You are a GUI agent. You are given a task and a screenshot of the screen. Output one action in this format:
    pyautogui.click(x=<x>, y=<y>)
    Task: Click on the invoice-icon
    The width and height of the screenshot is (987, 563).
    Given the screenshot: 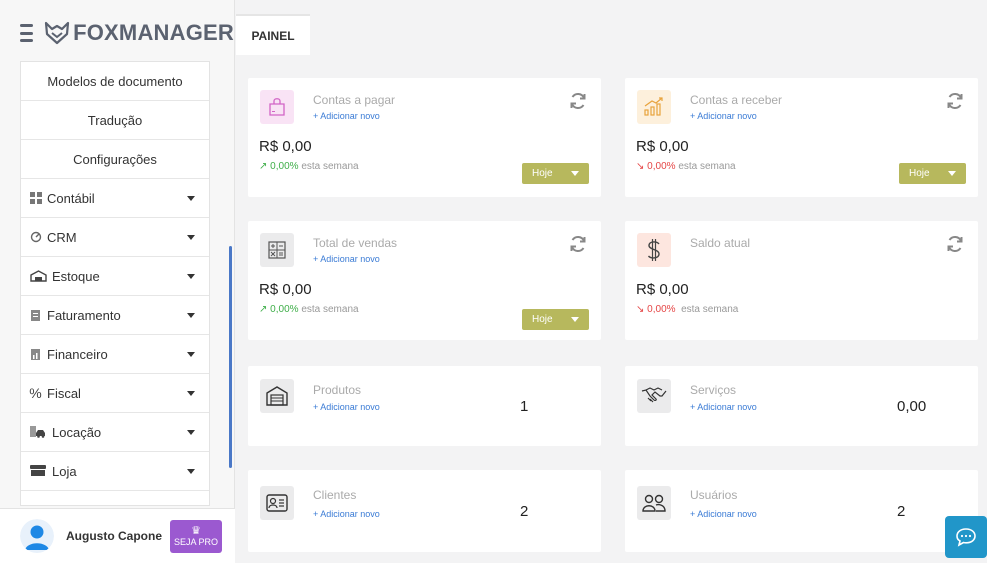 What is the action you would take?
    pyautogui.click(x=35, y=315)
    